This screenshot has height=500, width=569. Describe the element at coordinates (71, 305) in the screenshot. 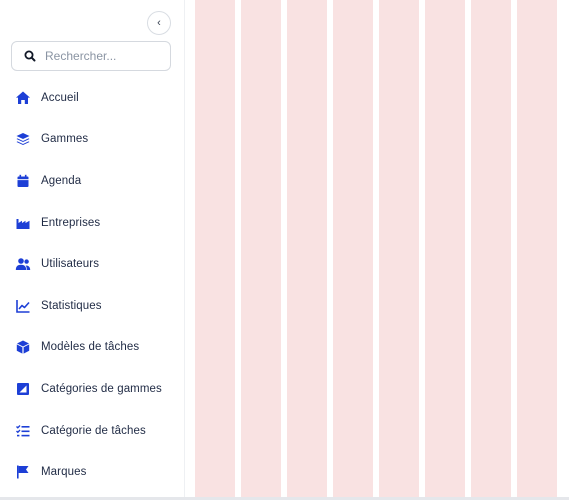

I see `sidebar-item-label: Statistiques` at that location.